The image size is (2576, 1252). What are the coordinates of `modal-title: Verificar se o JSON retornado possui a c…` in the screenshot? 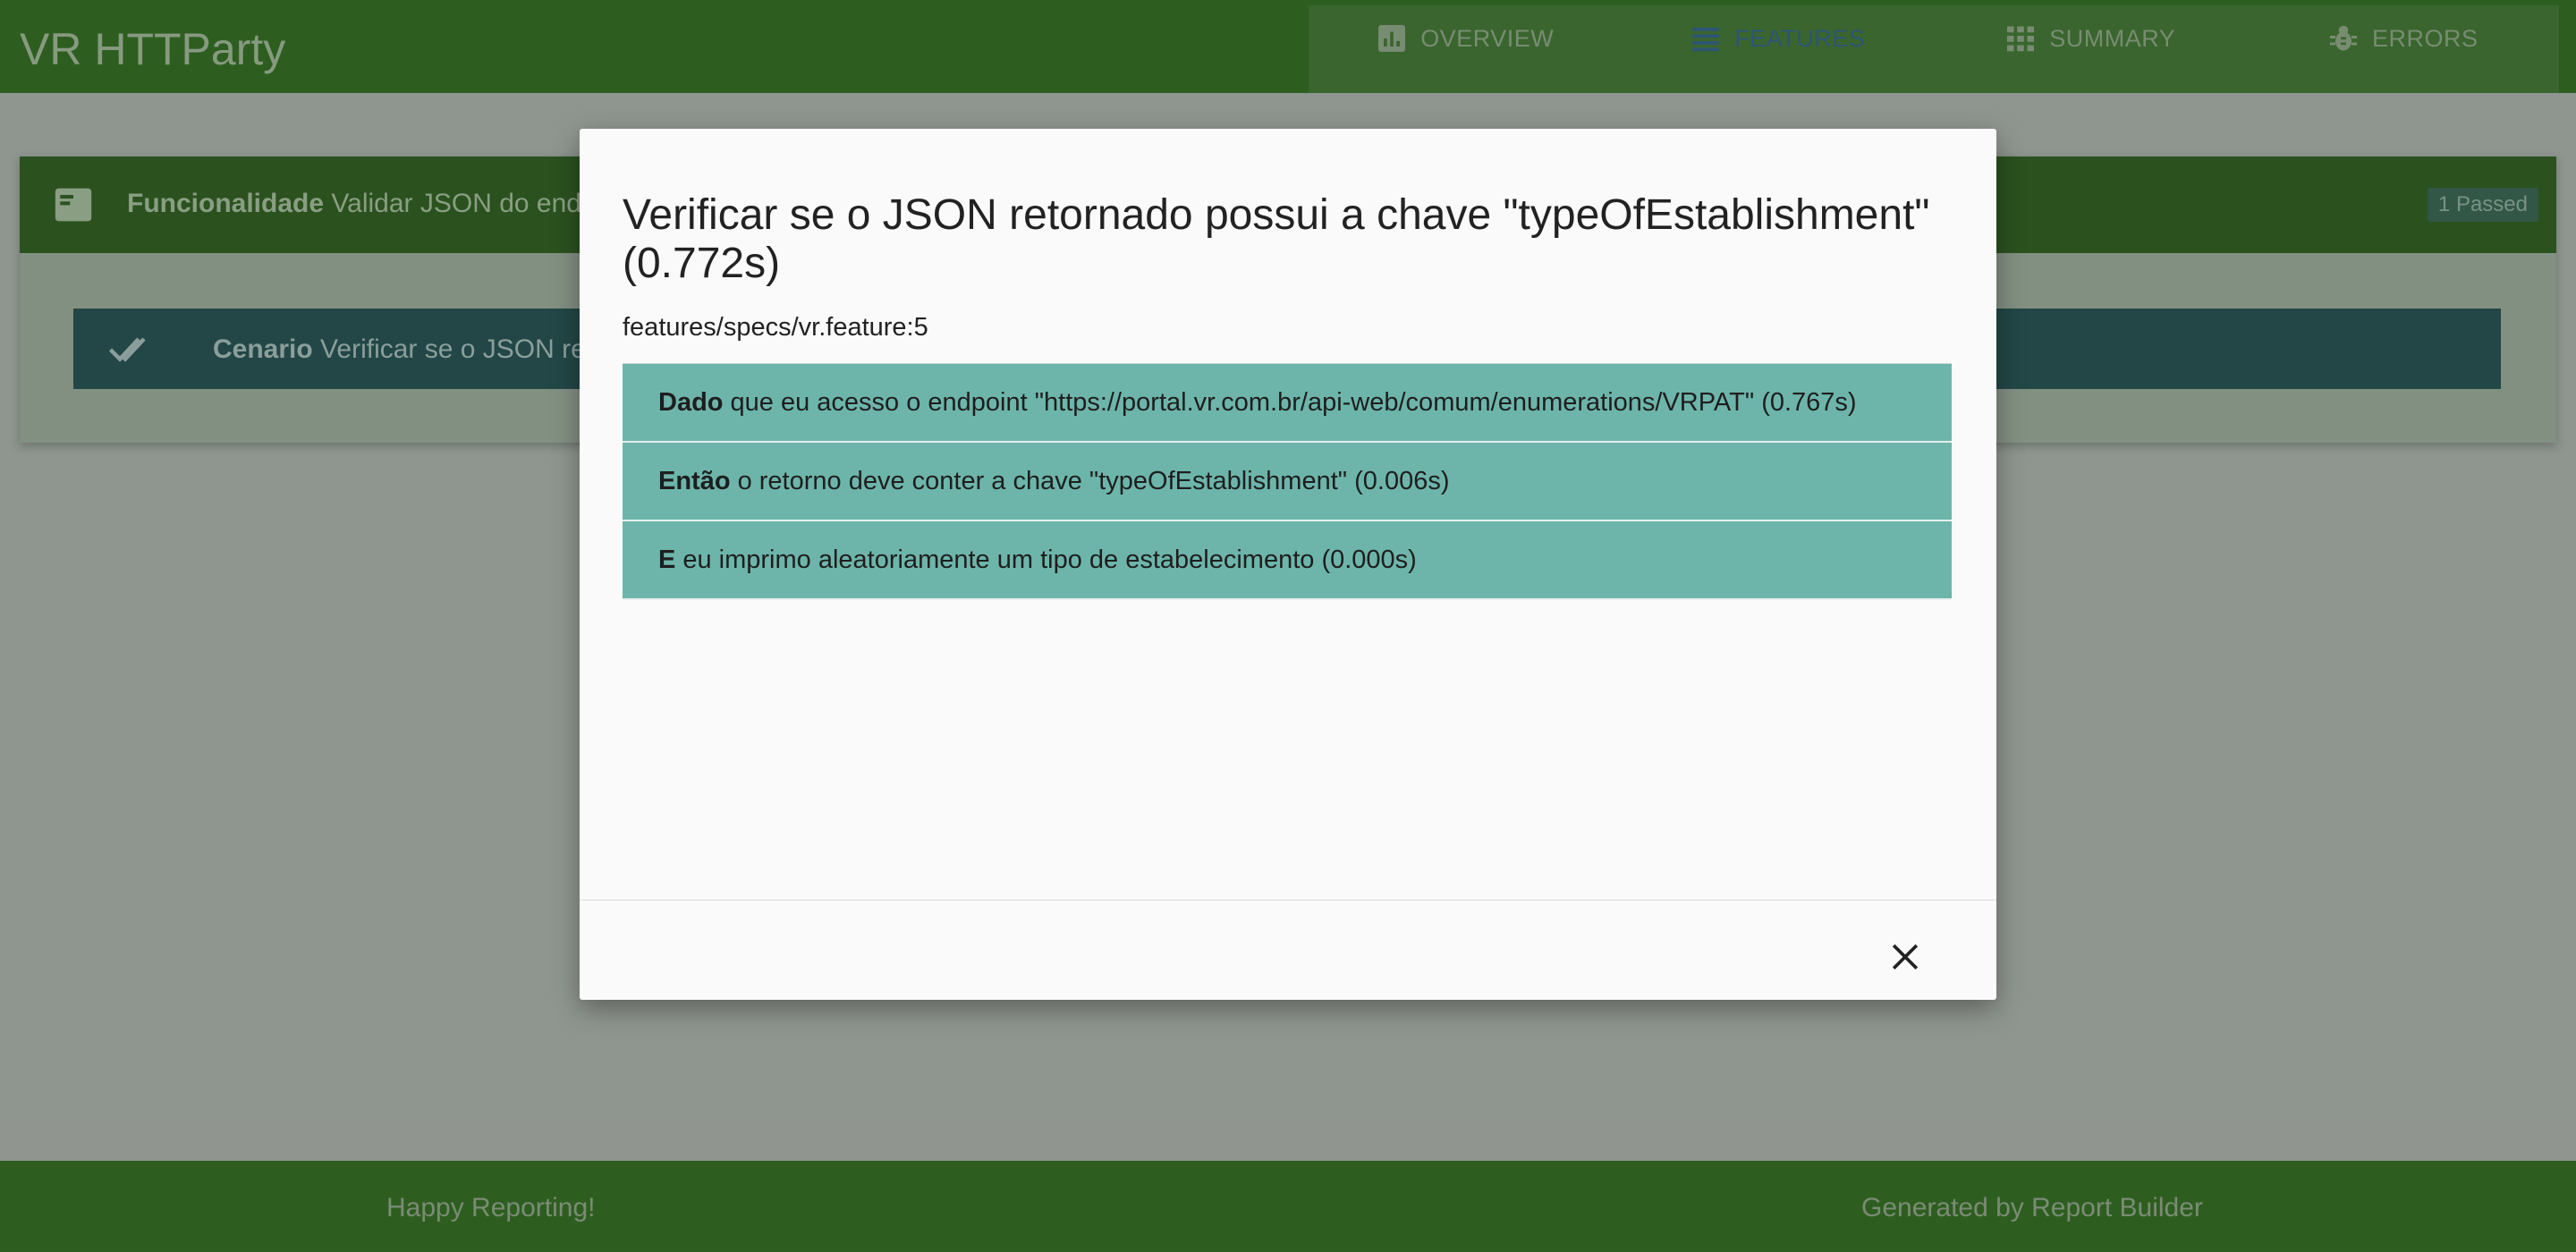 It's located at (1276, 239).